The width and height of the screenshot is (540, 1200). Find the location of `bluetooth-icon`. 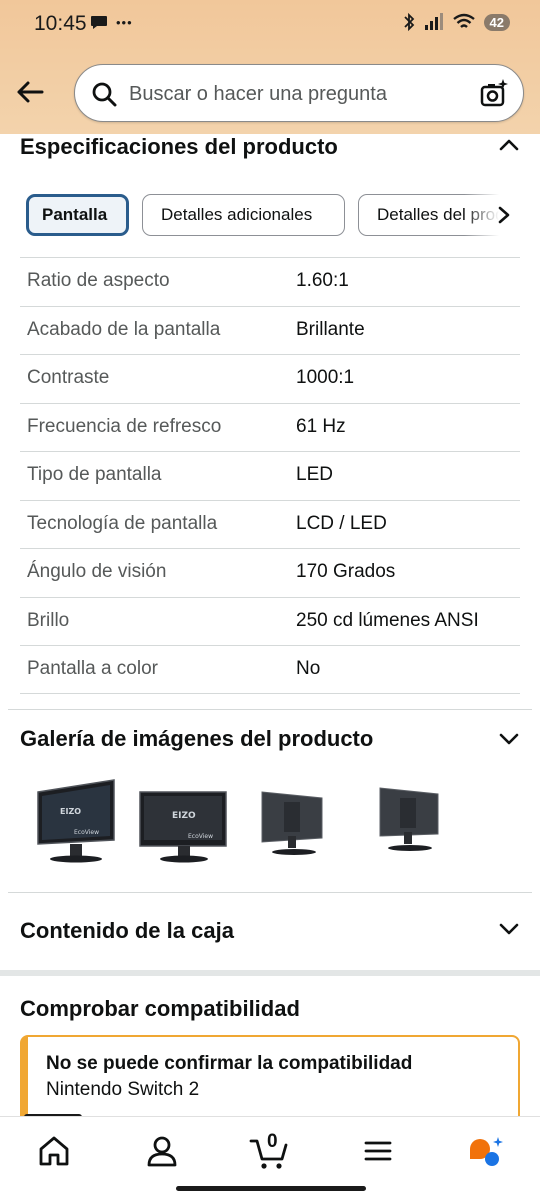

bluetooth-icon is located at coordinates (408, 22).